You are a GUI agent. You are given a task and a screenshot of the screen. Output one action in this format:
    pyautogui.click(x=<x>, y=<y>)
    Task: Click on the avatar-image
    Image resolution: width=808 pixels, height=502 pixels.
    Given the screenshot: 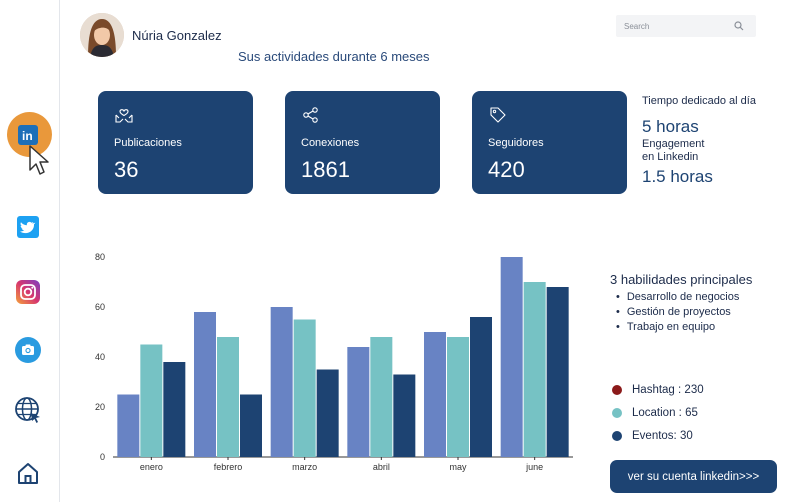 What is the action you would take?
    pyautogui.click(x=102, y=35)
    